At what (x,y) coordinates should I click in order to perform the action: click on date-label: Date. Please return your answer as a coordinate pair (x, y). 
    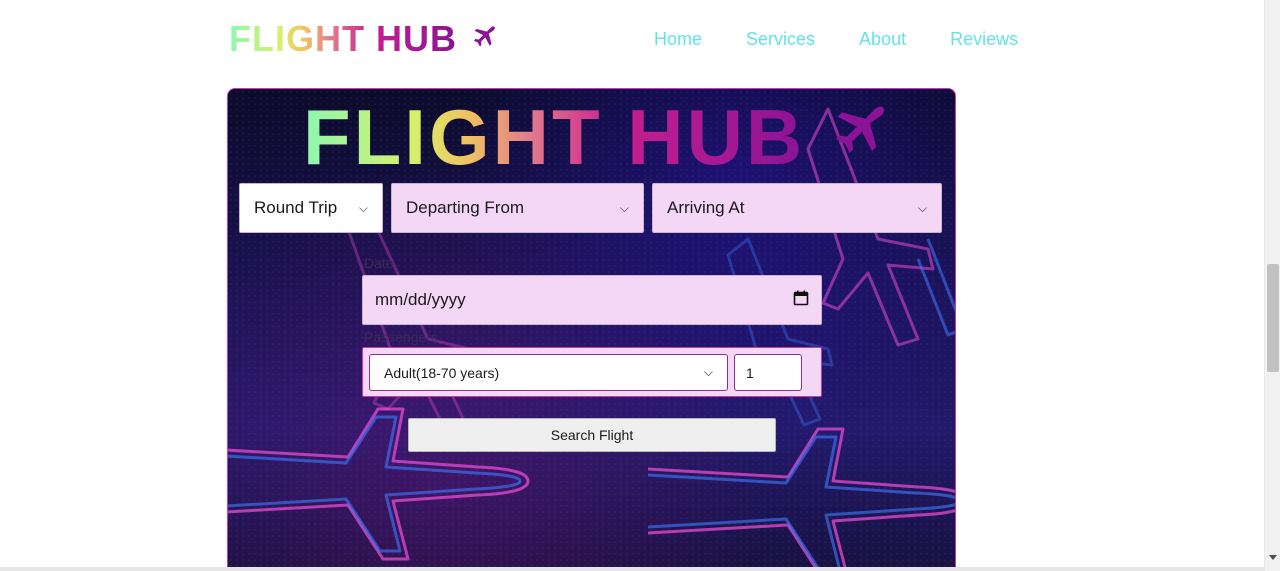
    Looking at the image, I should click on (379, 263).